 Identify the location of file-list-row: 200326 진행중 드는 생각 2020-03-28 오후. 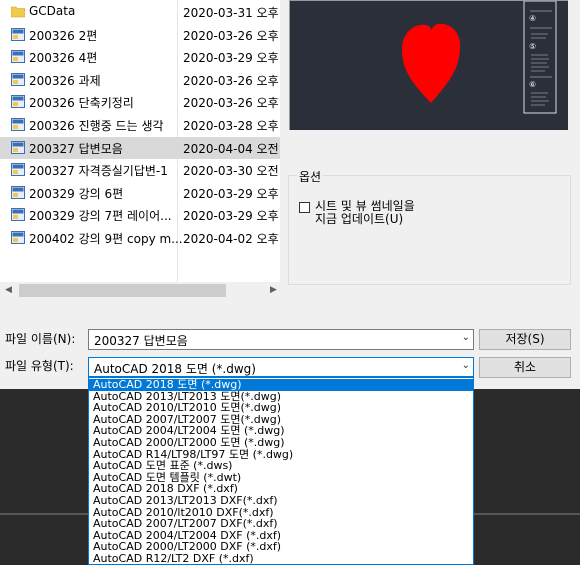
(140, 125).